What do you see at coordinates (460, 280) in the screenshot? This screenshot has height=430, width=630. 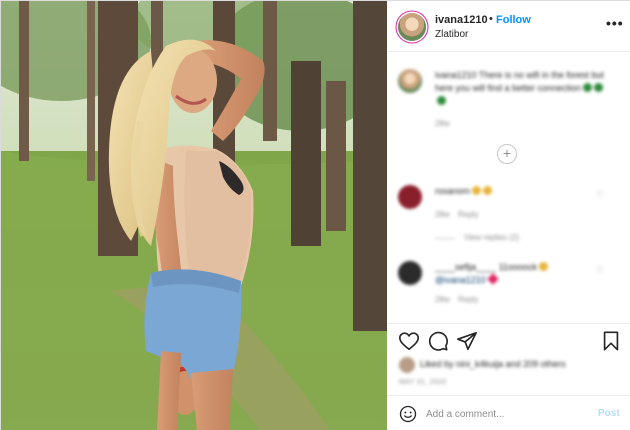 I see `comment-mention: @ivana1210` at bounding box center [460, 280].